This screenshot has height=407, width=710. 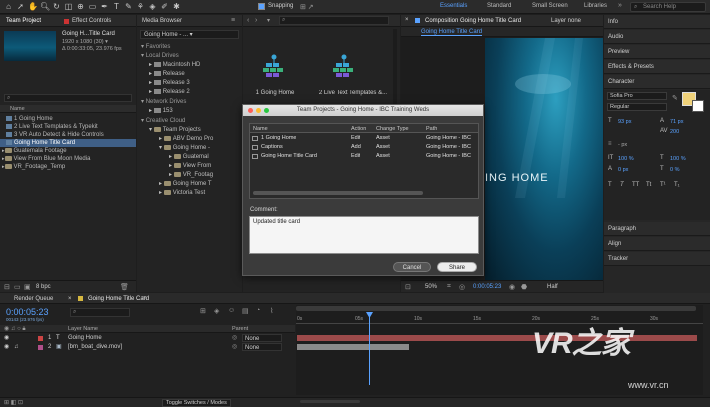 What do you see at coordinates (245, 311) in the screenshot?
I see `frame-blending-icon: ▤` at bounding box center [245, 311].